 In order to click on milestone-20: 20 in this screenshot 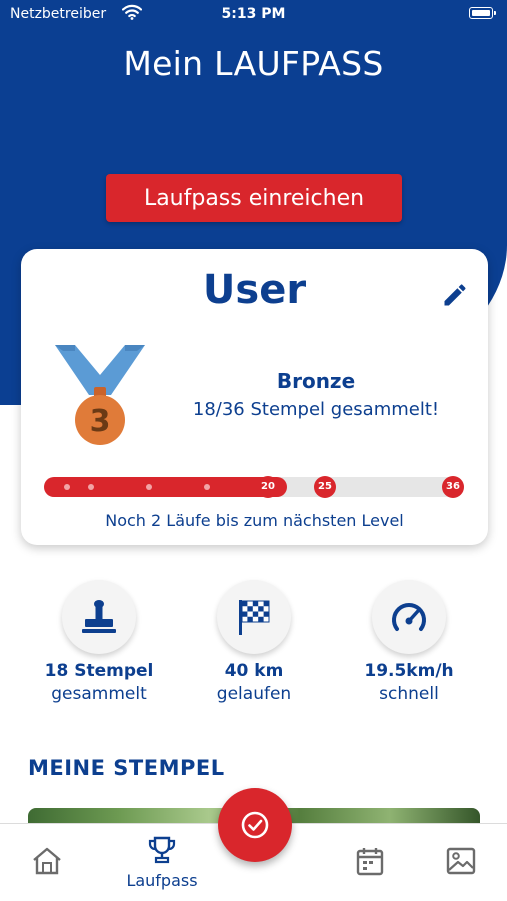, I will do `click(268, 487)`.